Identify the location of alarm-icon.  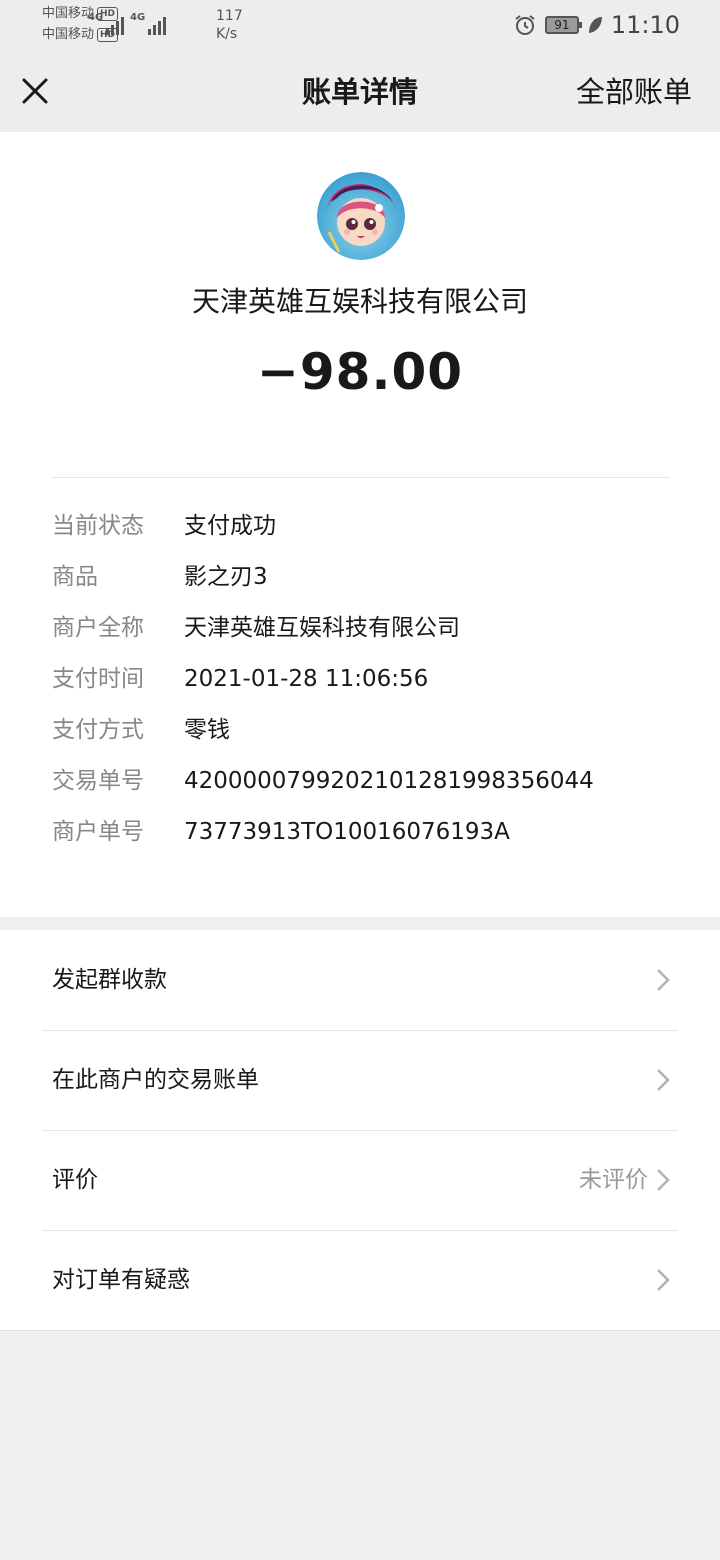
(525, 25).